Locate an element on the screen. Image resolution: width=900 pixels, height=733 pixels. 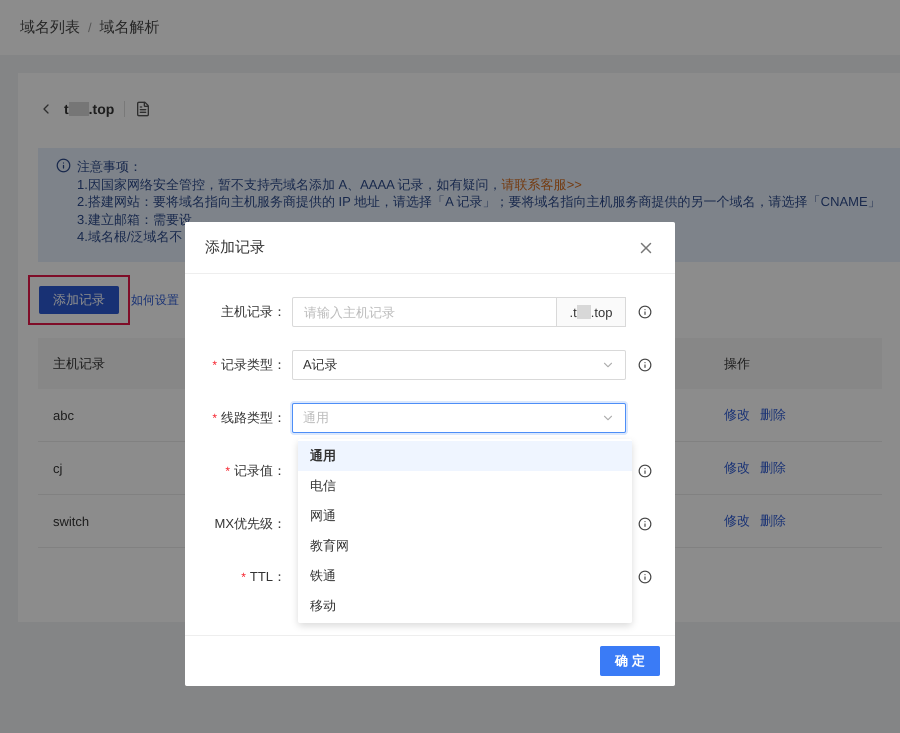
domain-name: .top is located at coordinates (101, 109).